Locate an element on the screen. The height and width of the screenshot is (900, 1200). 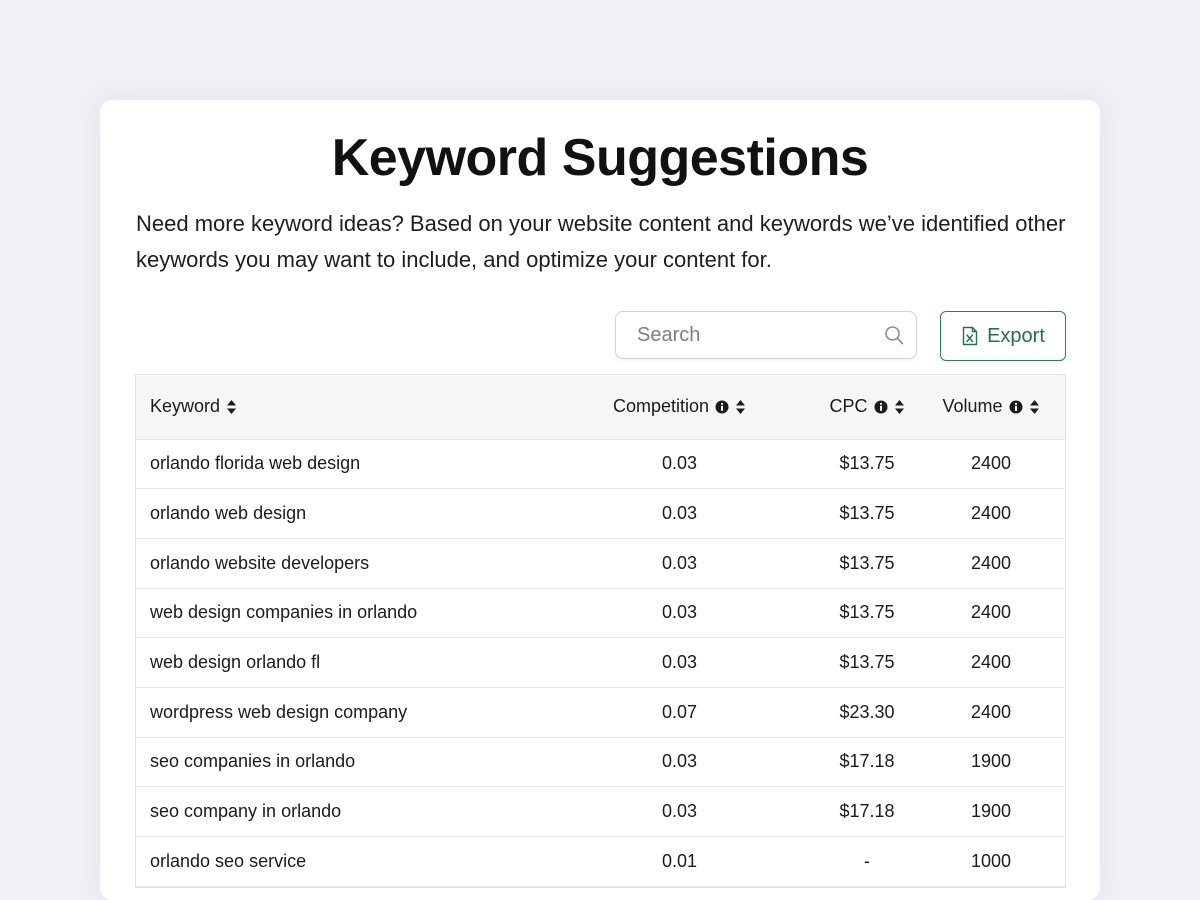
keyword-cell: orlando website developers is located at coordinates (319, 563).